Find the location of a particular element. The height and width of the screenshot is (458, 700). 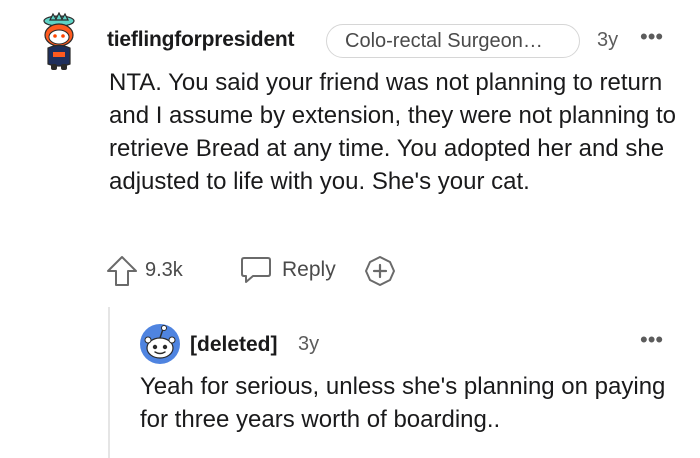

username: tieflingforpresident is located at coordinates (201, 40).